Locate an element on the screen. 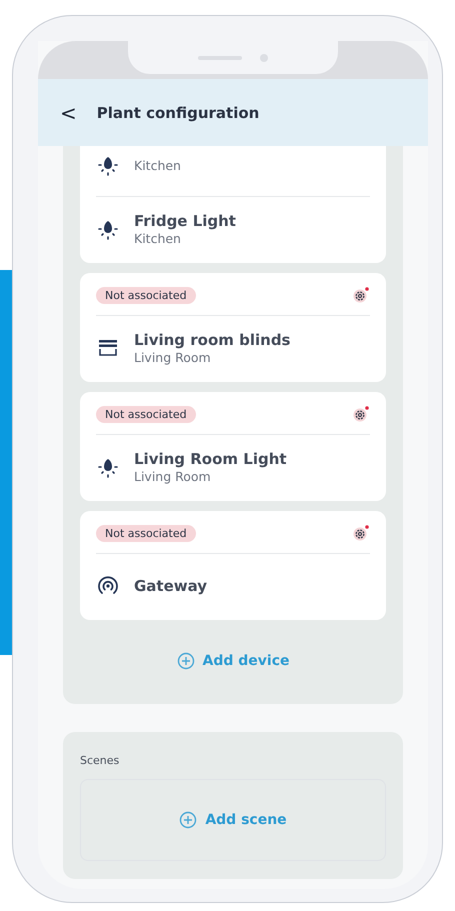 This screenshot has height=911, width=455. page-title: Plant configuration is located at coordinates (178, 113).